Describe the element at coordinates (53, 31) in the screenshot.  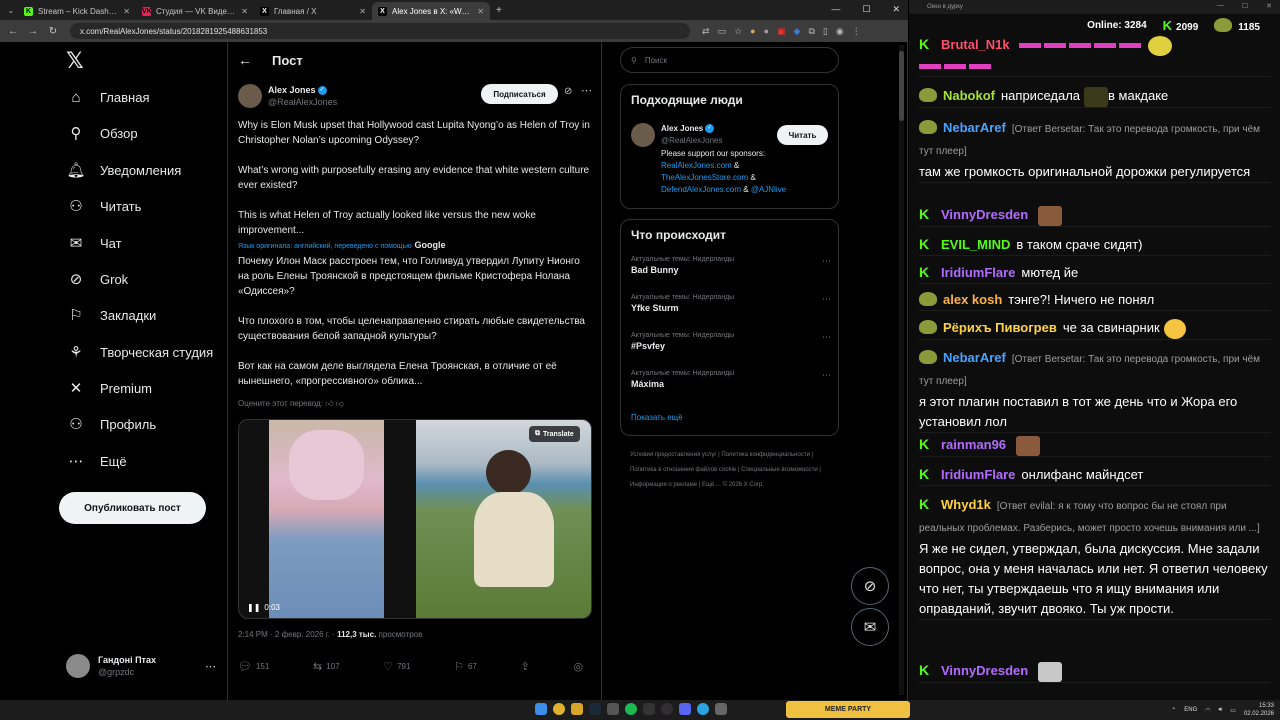
I see `reload-icon: ↻` at that location.